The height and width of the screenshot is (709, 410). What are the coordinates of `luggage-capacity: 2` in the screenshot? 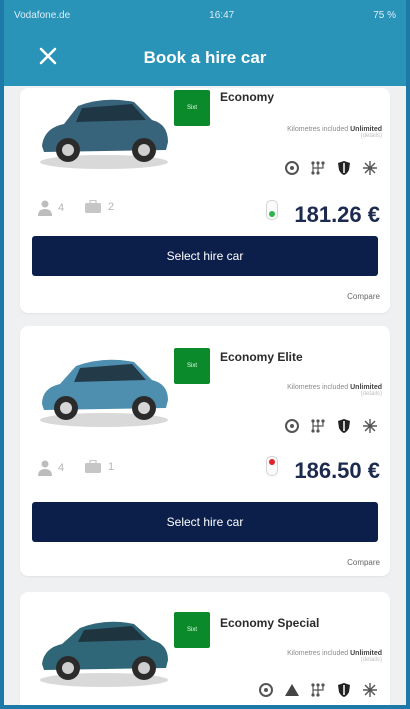 It's located at (99, 207).